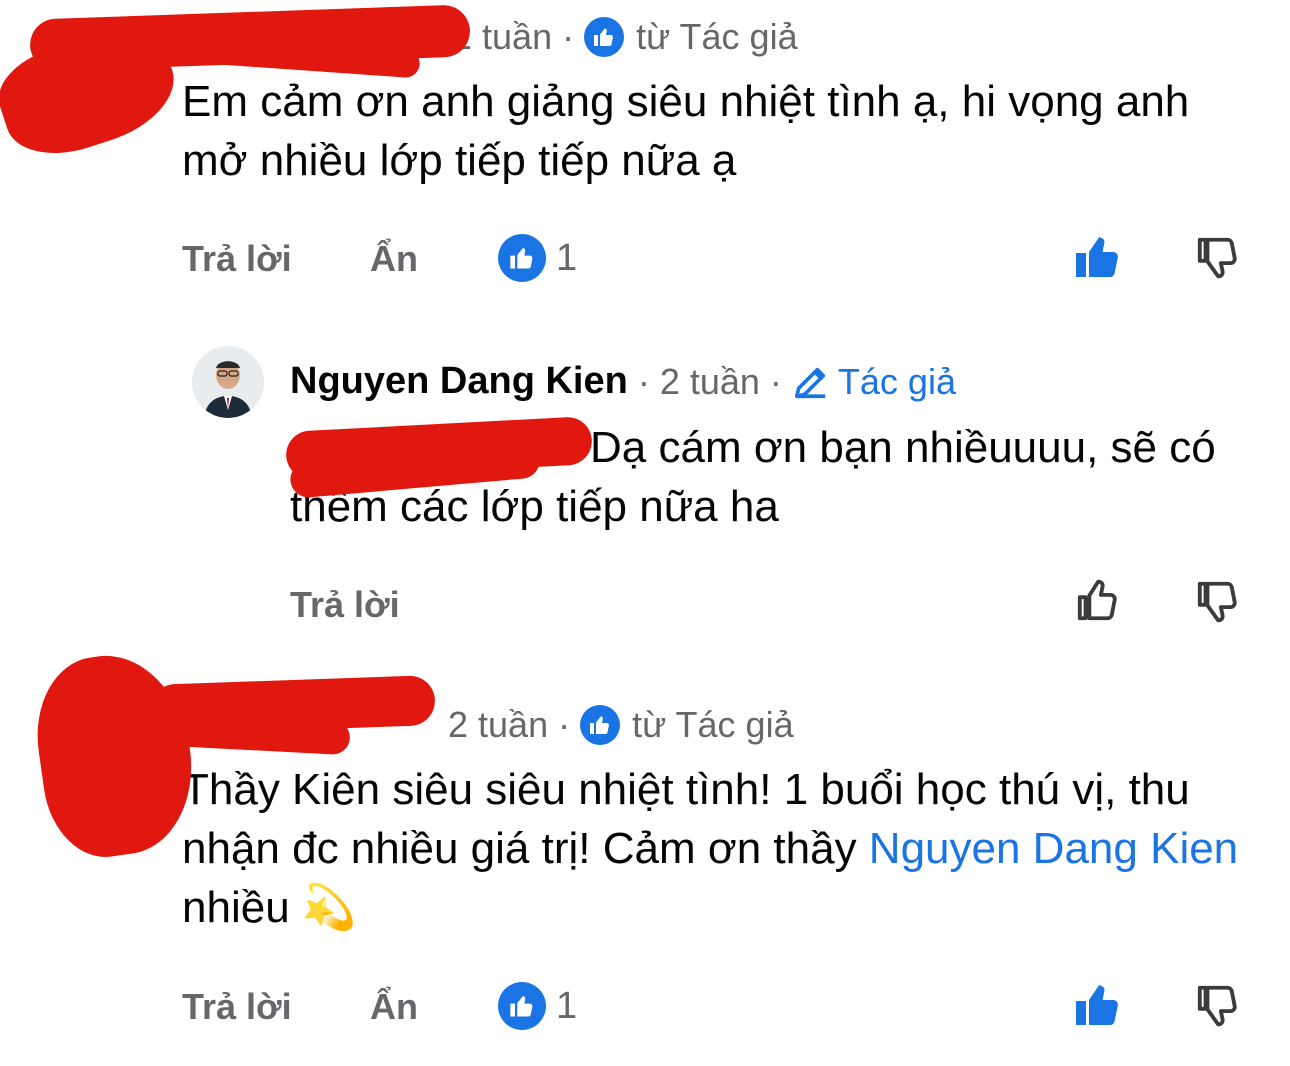  What do you see at coordinates (242, 907) in the screenshot?
I see `comment-text-part: nhiều` at bounding box center [242, 907].